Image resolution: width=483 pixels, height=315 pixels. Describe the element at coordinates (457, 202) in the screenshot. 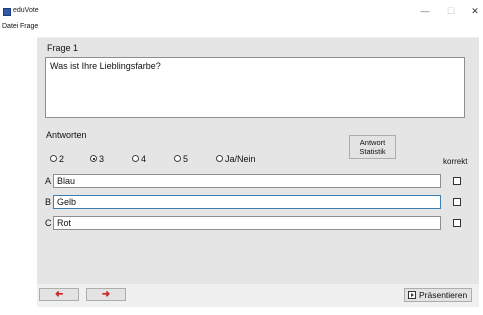

I see `answer-b-correct-checkbox` at that location.